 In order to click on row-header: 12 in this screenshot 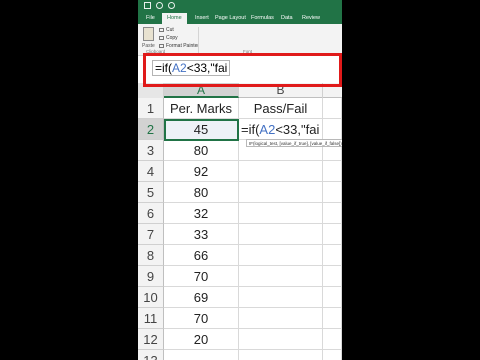, I will do `click(151, 339)`.